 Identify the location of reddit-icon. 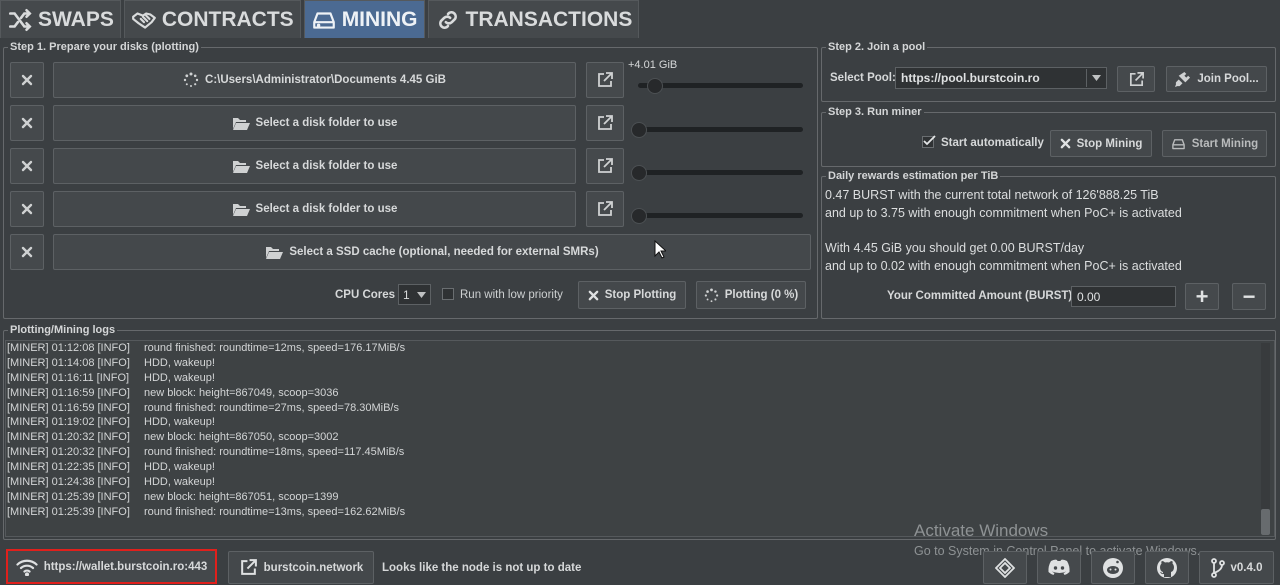
(1113, 567).